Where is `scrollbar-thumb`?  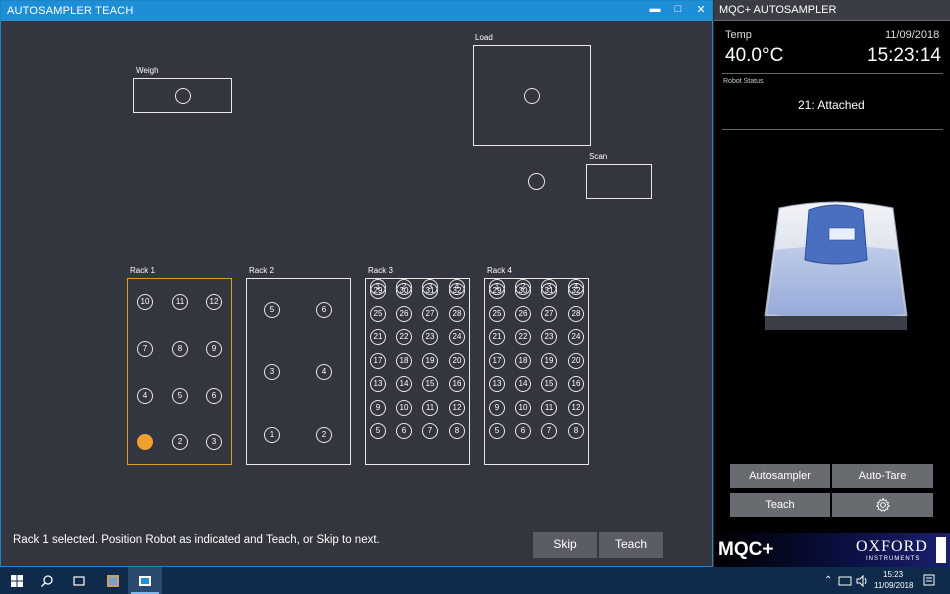 scrollbar-thumb is located at coordinates (941, 550).